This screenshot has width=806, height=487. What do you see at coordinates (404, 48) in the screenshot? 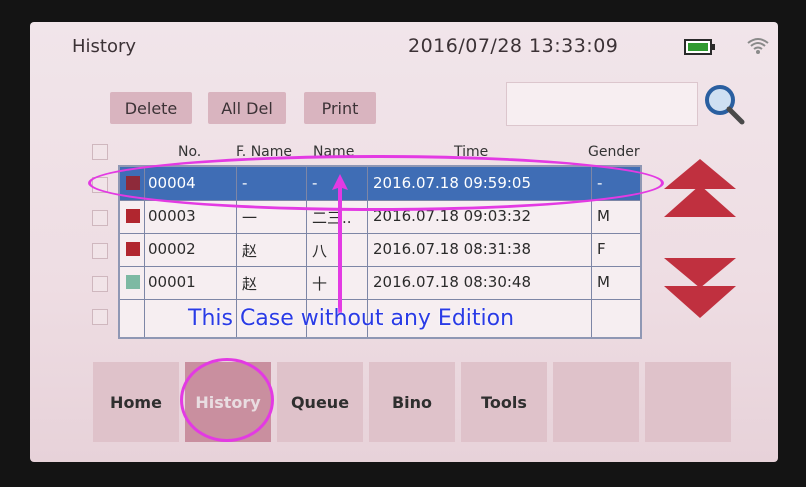
I see `status-bar: History 2016/07/28 13:33:09` at bounding box center [404, 48].